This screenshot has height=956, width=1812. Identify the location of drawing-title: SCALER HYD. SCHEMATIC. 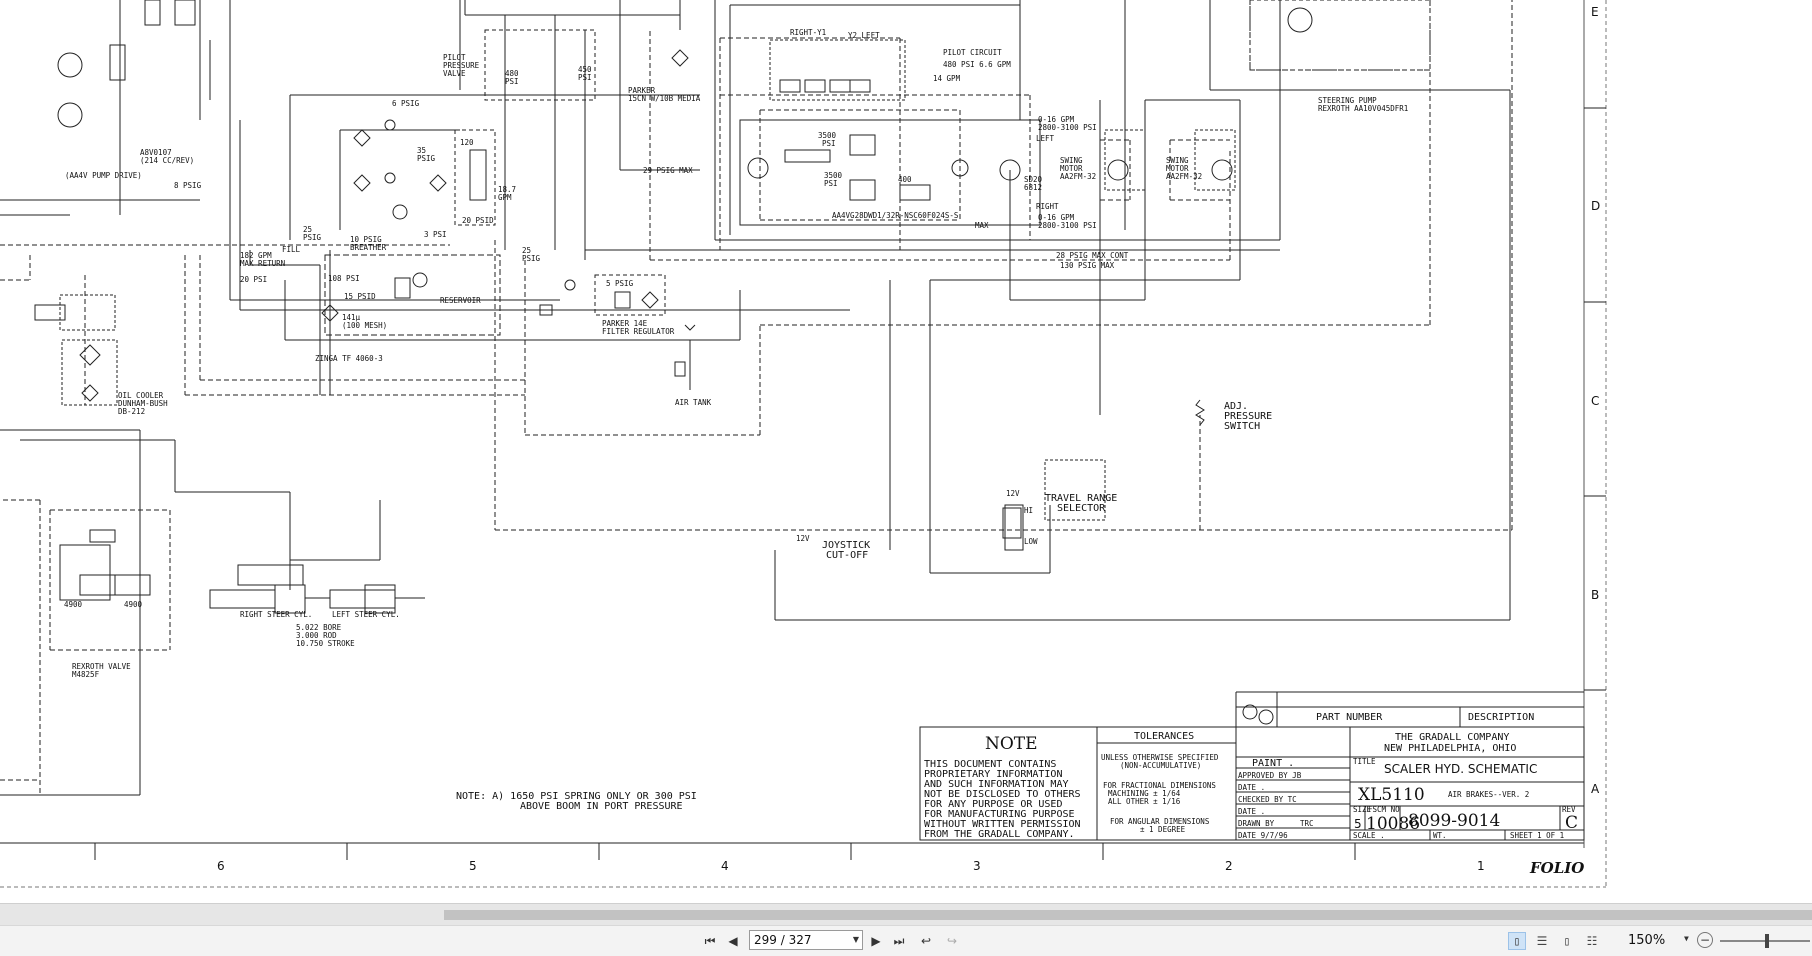
(1460, 769).